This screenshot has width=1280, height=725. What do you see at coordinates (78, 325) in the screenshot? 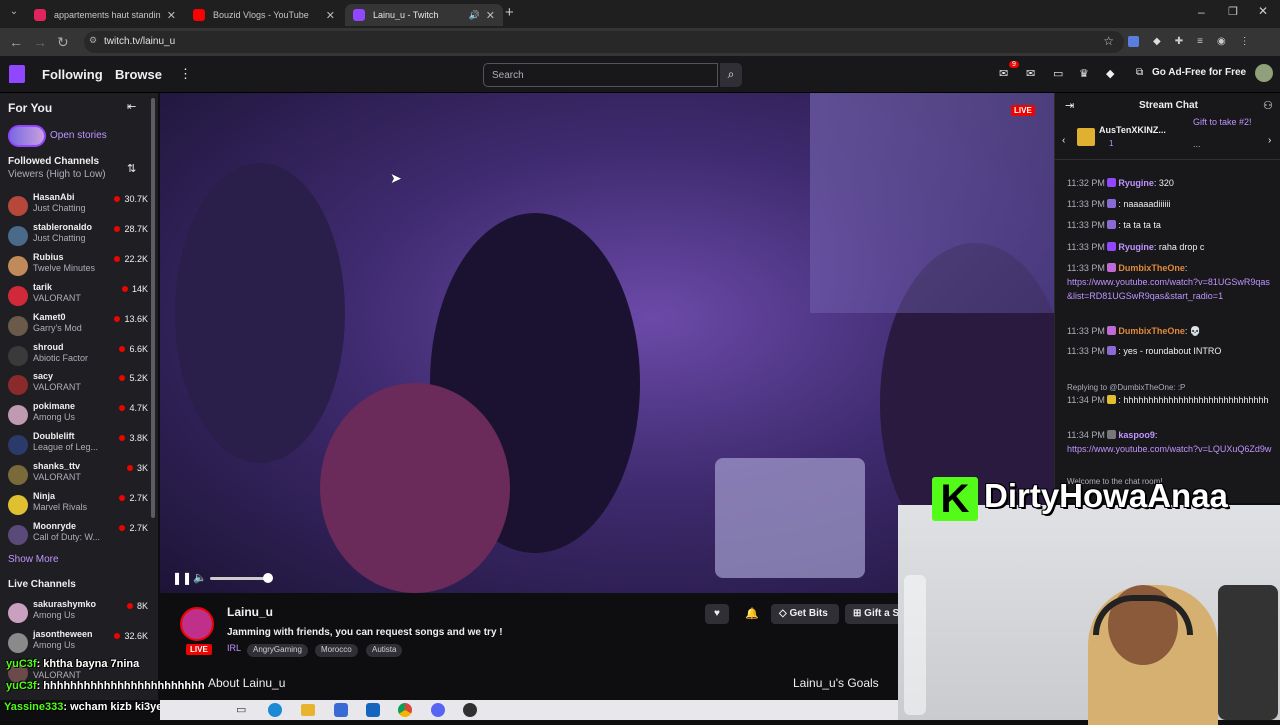
I see `sidebar-channel: Kamet0 Garry's Mod 13.6K` at bounding box center [78, 325].